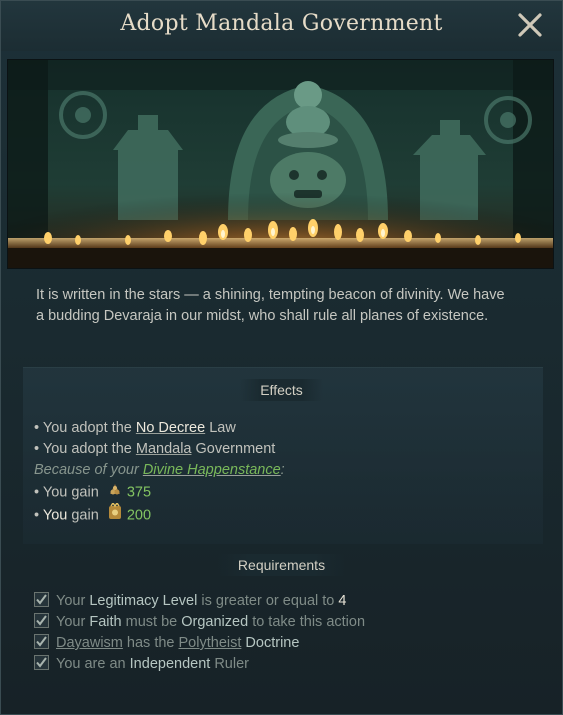  What do you see at coordinates (85, 515) in the screenshot?
I see `gain-text: gain` at bounding box center [85, 515].